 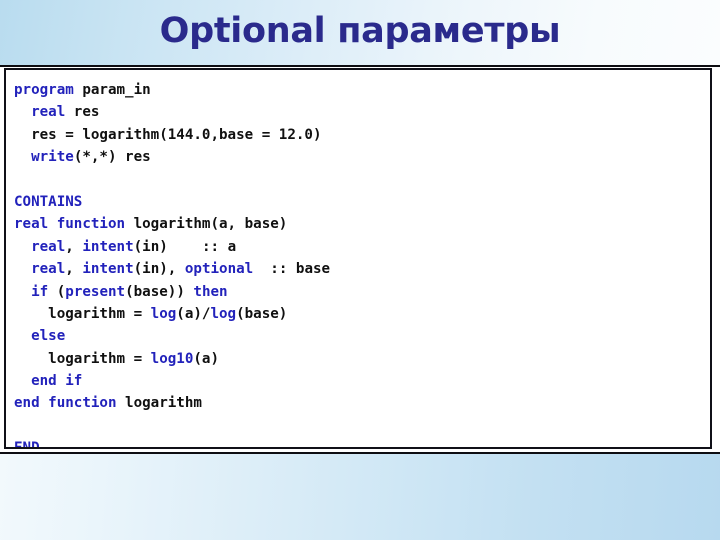 I want to click on code-keyword: then, so click(x=210, y=291).